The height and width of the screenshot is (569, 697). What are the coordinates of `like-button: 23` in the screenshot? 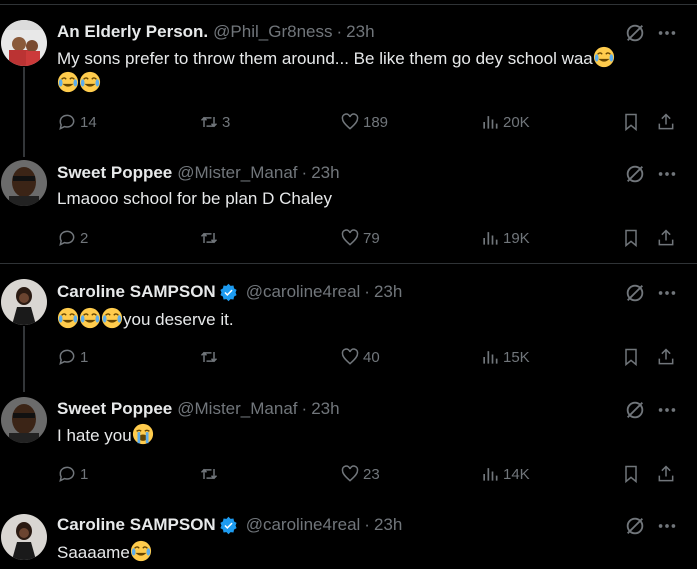 It's located at (360, 474).